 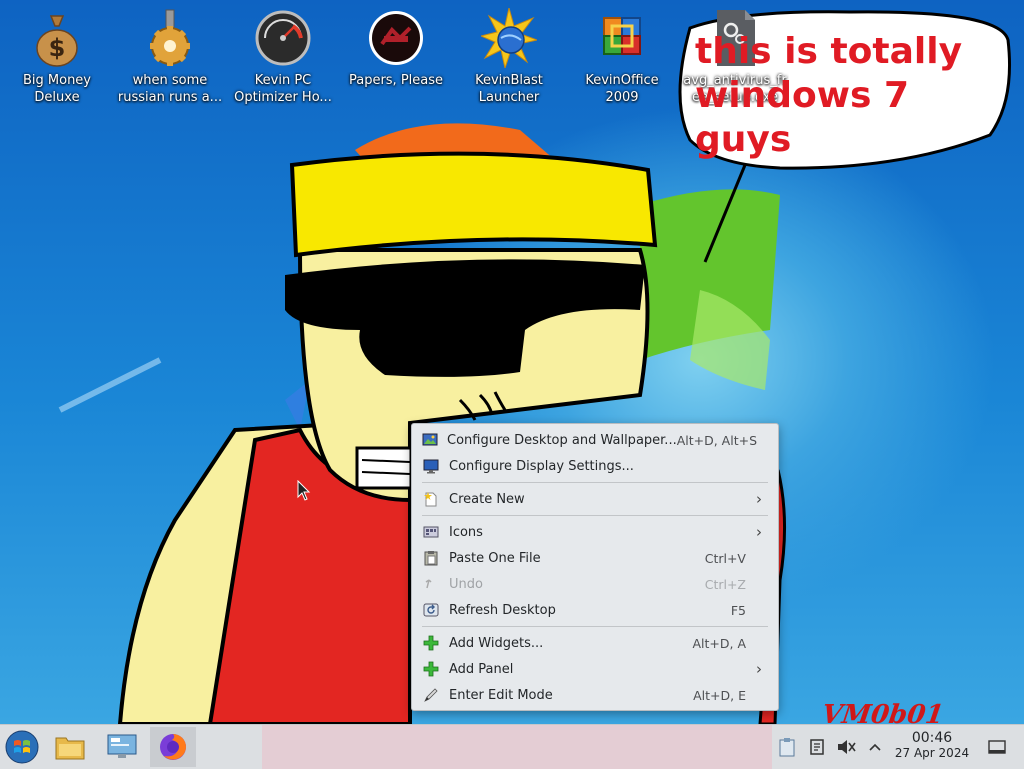 I want to click on start-button, so click(x=22, y=747).